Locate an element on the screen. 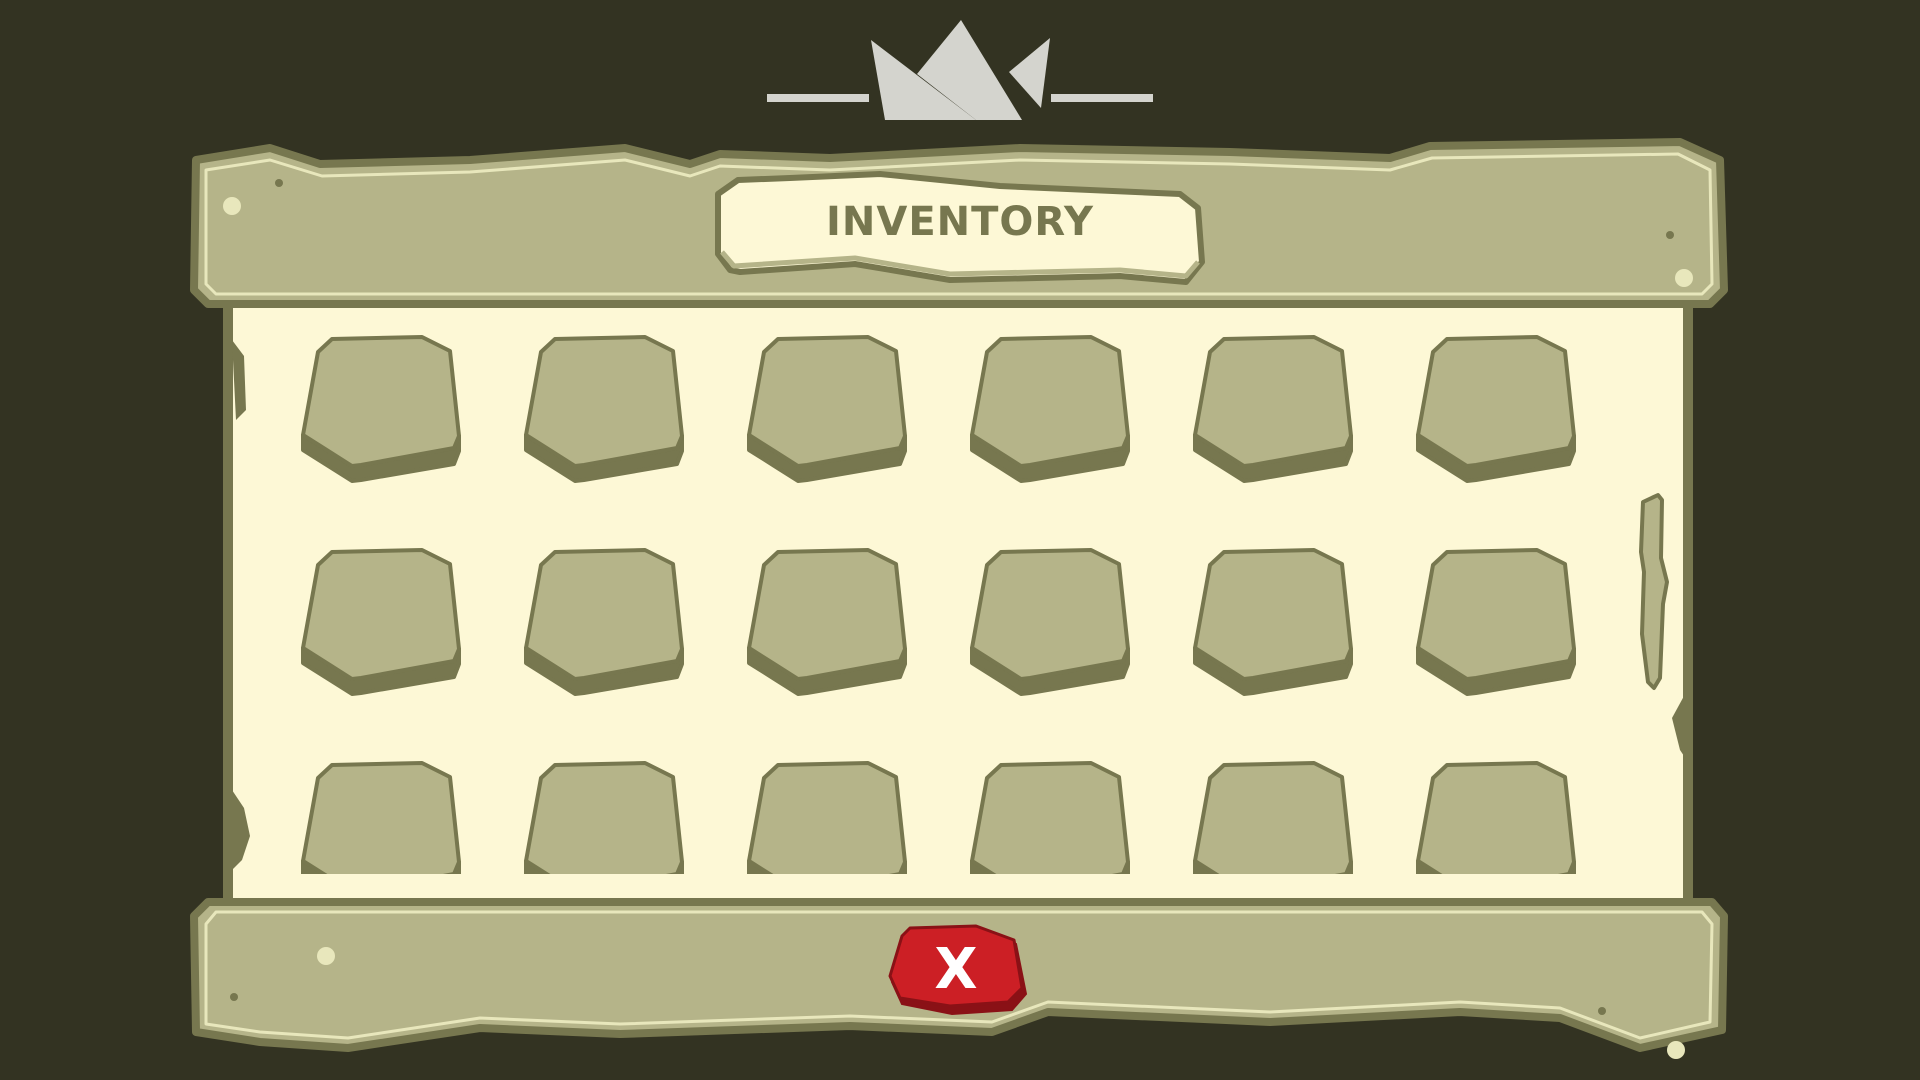 The width and height of the screenshot is (1920, 1080). close-button: X is located at coordinates (960, 970).